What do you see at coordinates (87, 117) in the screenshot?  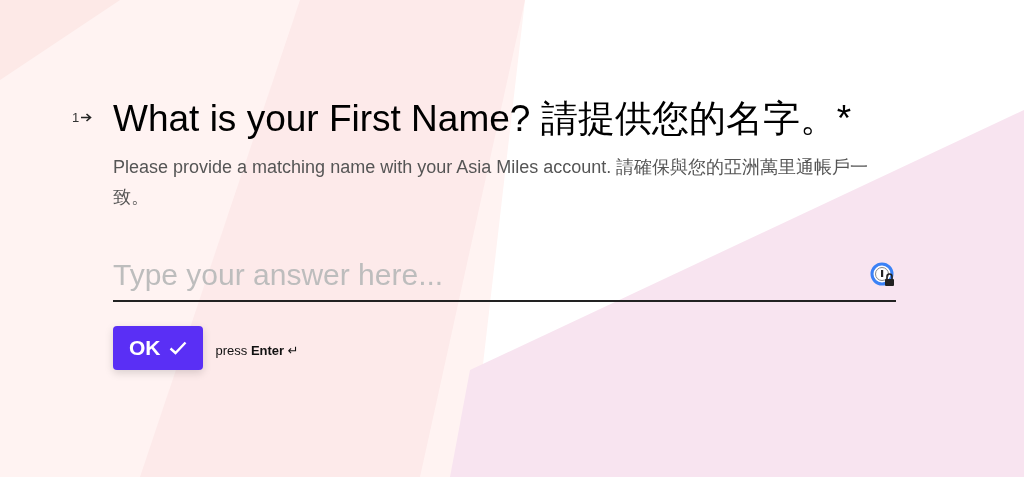 I see `arrow-icon` at bounding box center [87, 117].